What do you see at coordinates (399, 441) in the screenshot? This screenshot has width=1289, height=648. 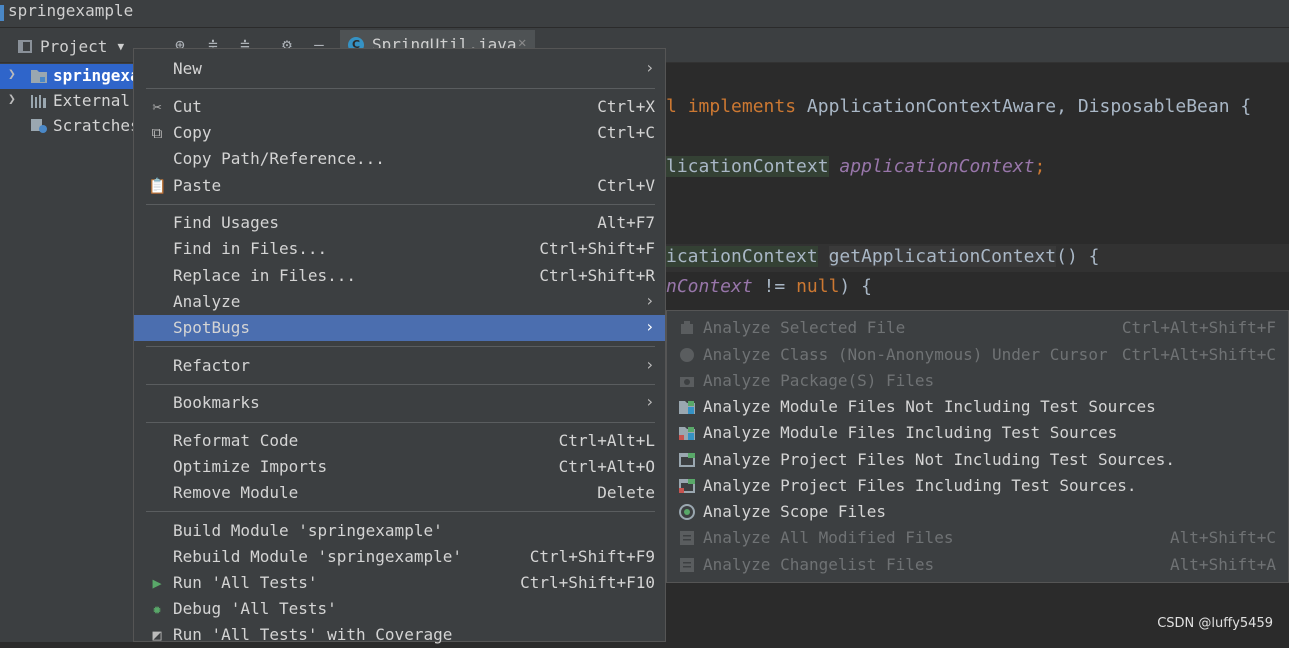 I see `menu-item-reformat-code: Reformat Code Ctrl+Alt+L` at bounding box center [399, 441].